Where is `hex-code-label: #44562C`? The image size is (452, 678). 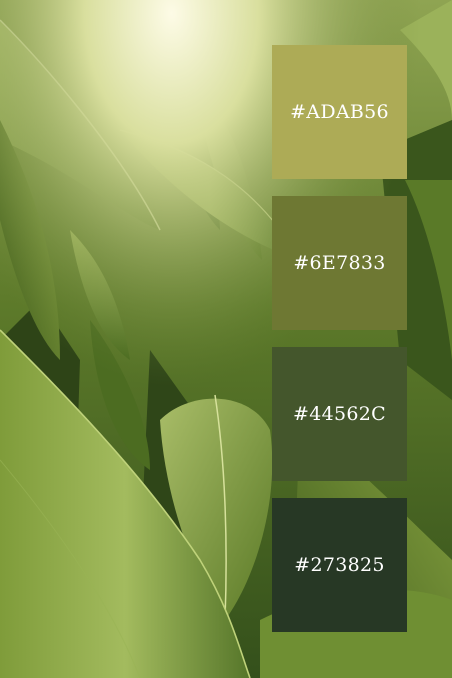 hex-code-label: #44562C is located at coordinates (339, 414).